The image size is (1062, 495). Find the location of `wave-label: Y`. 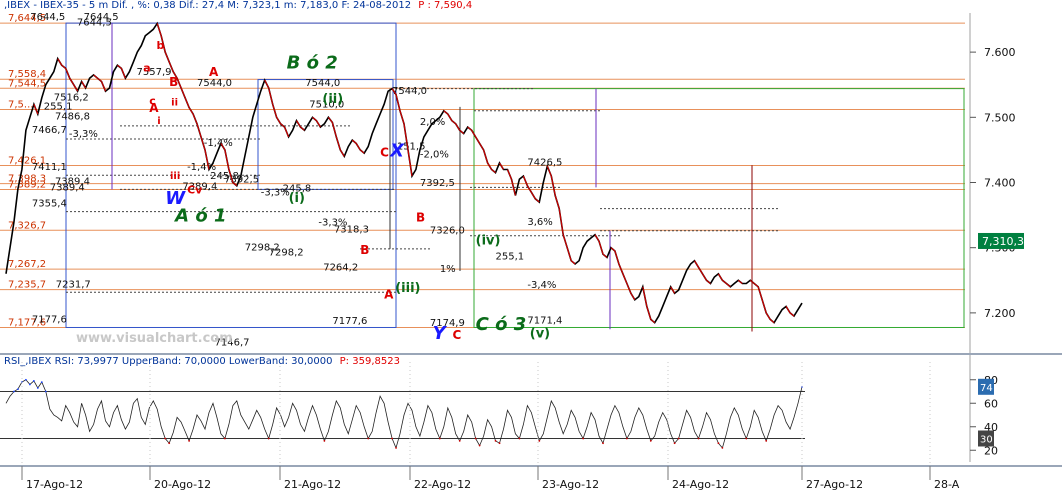

wave-label: Y is located at coordinates (440, 333).